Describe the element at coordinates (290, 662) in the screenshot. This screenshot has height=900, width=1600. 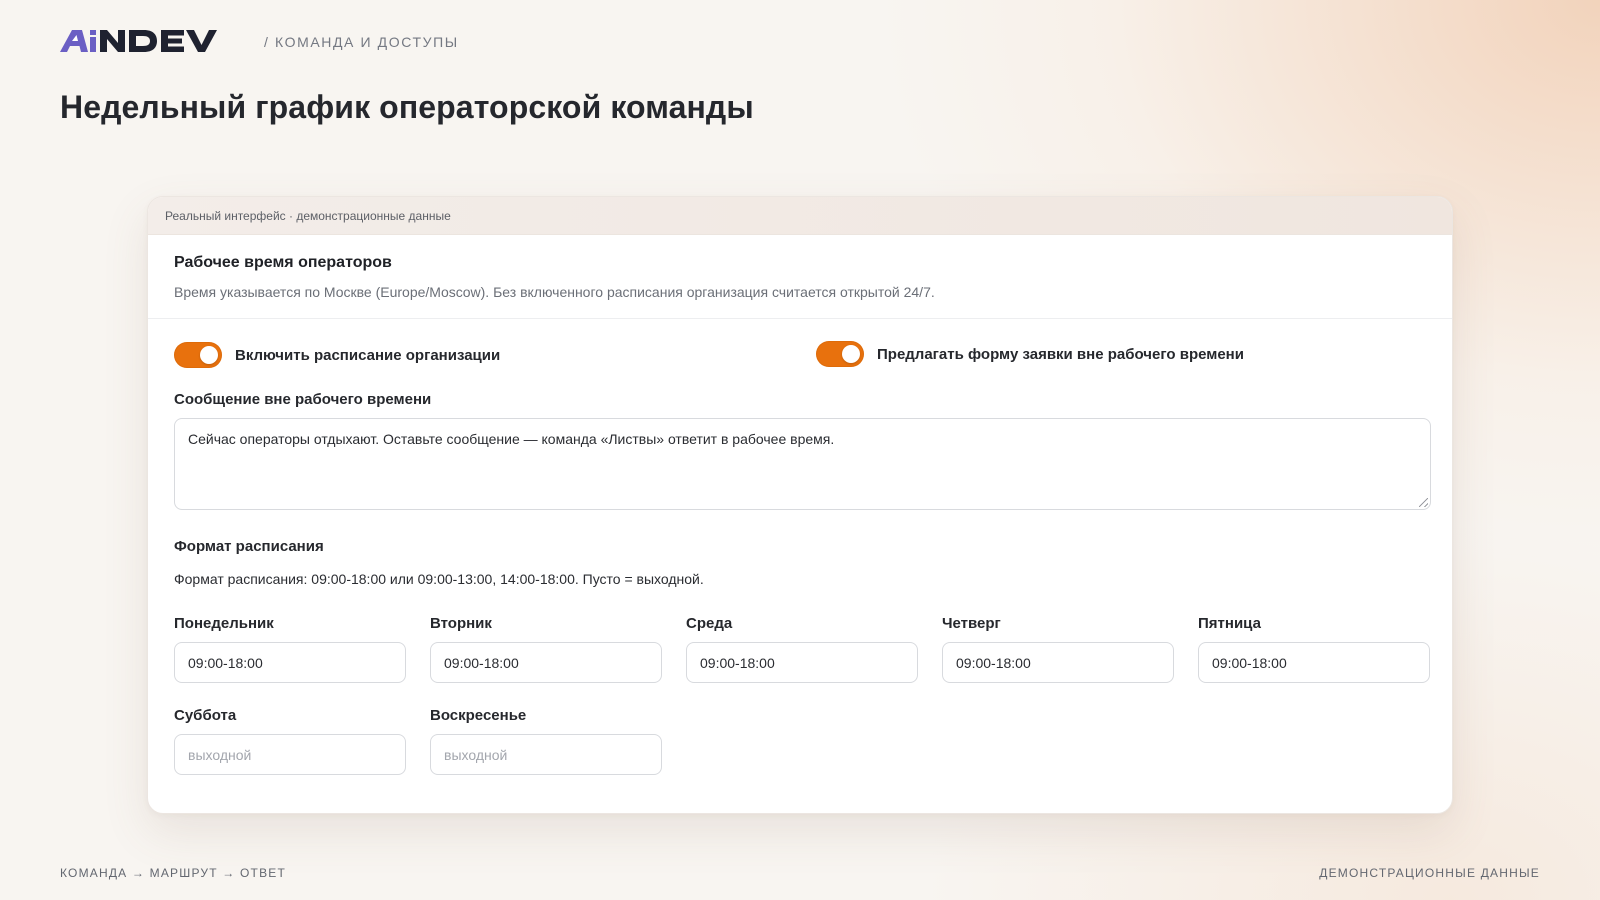
I see `day-monday-input: 09:00-18:00` at that location.